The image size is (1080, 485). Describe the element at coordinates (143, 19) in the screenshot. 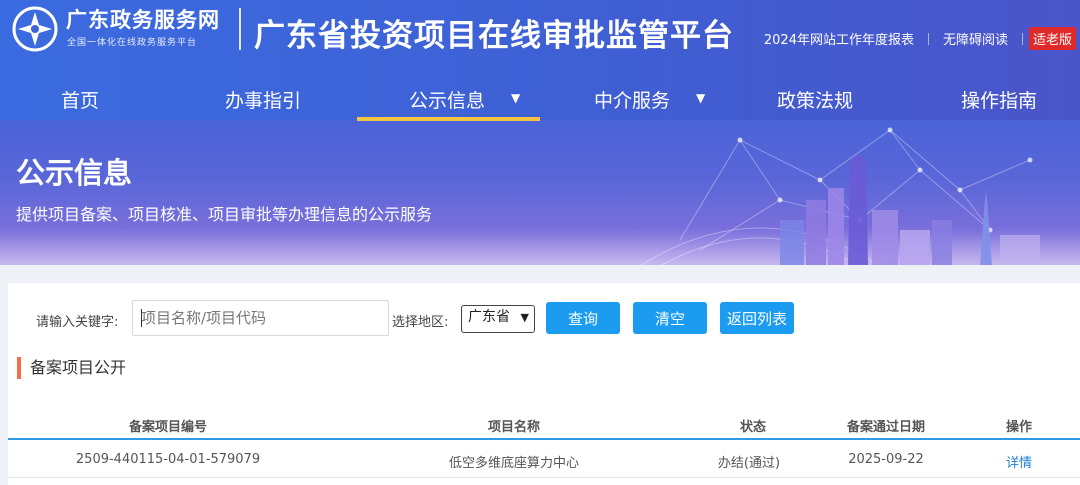

I see `portal-name: 广东政务服务网` at that location.